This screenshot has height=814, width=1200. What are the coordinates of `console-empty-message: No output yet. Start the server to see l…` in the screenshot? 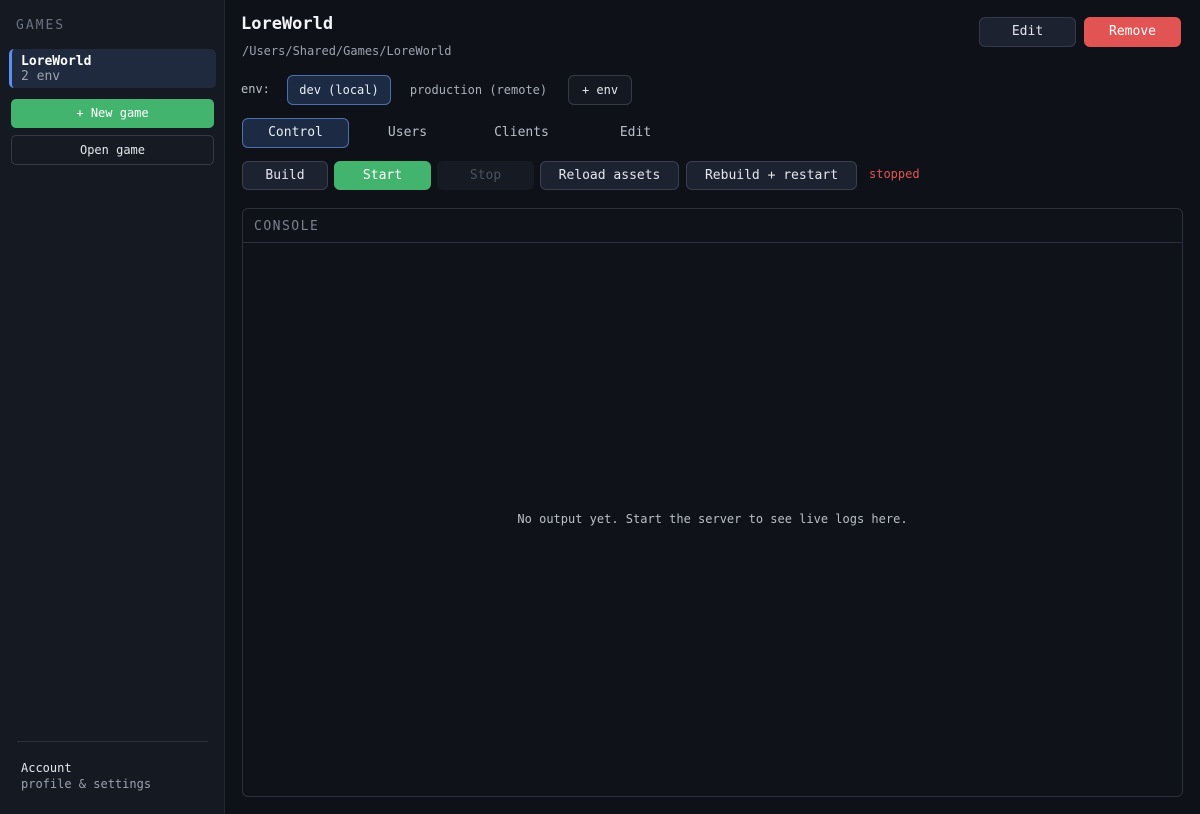 It's located at (712, 519).